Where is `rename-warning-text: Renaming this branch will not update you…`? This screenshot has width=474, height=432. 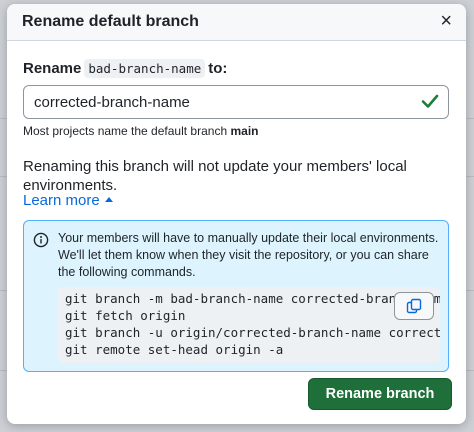 rename-warning-text: Renaming this branch will not update you… is located at coordinates (215, 176).